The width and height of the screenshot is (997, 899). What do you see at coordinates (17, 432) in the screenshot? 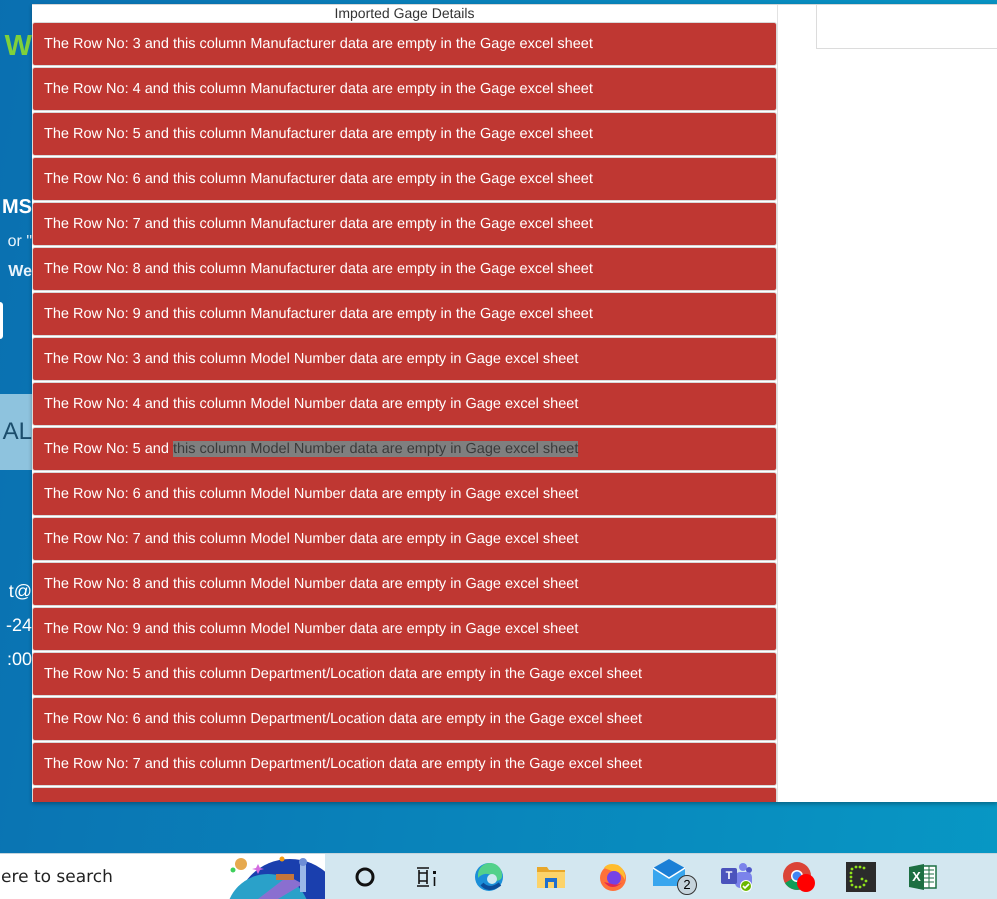
I see `banner-text: AL` at bounding box center [17, 432].